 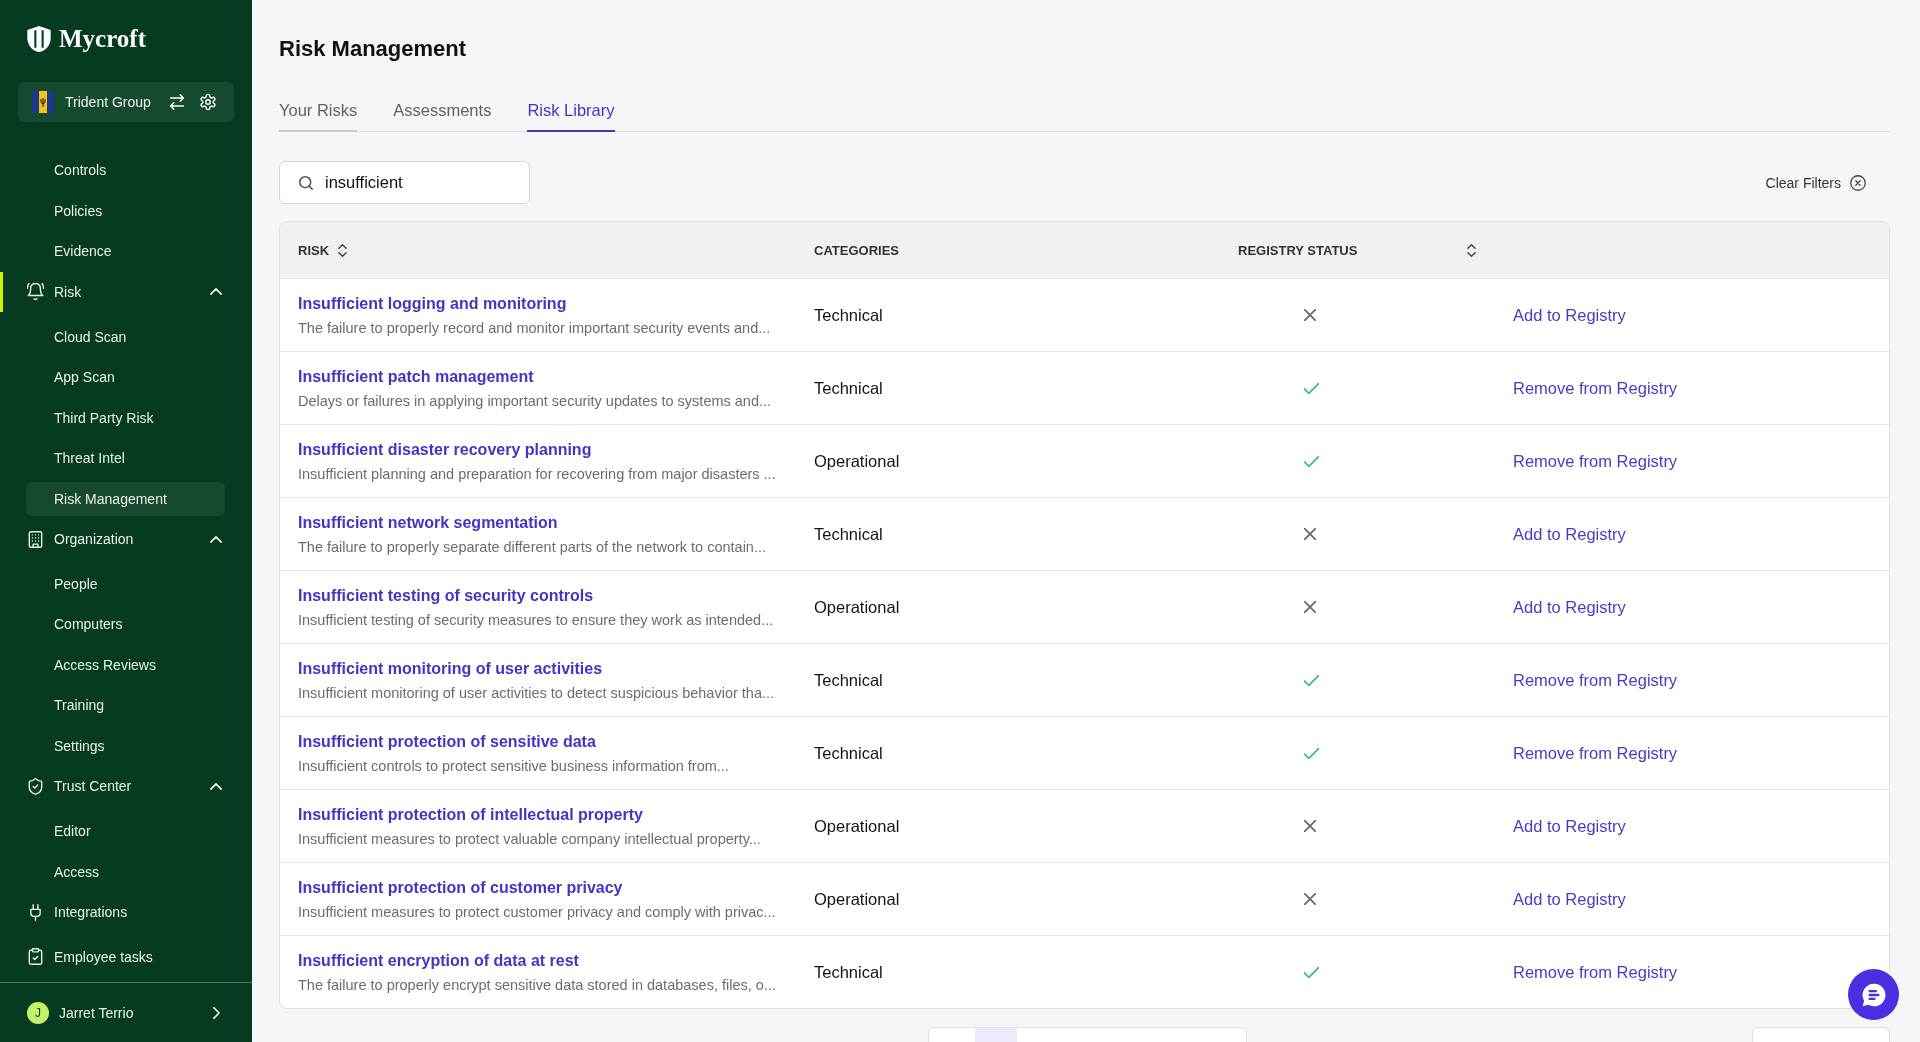 I want to click on risk-title-link: Insufficient patch management, so click(x=416, y=377).